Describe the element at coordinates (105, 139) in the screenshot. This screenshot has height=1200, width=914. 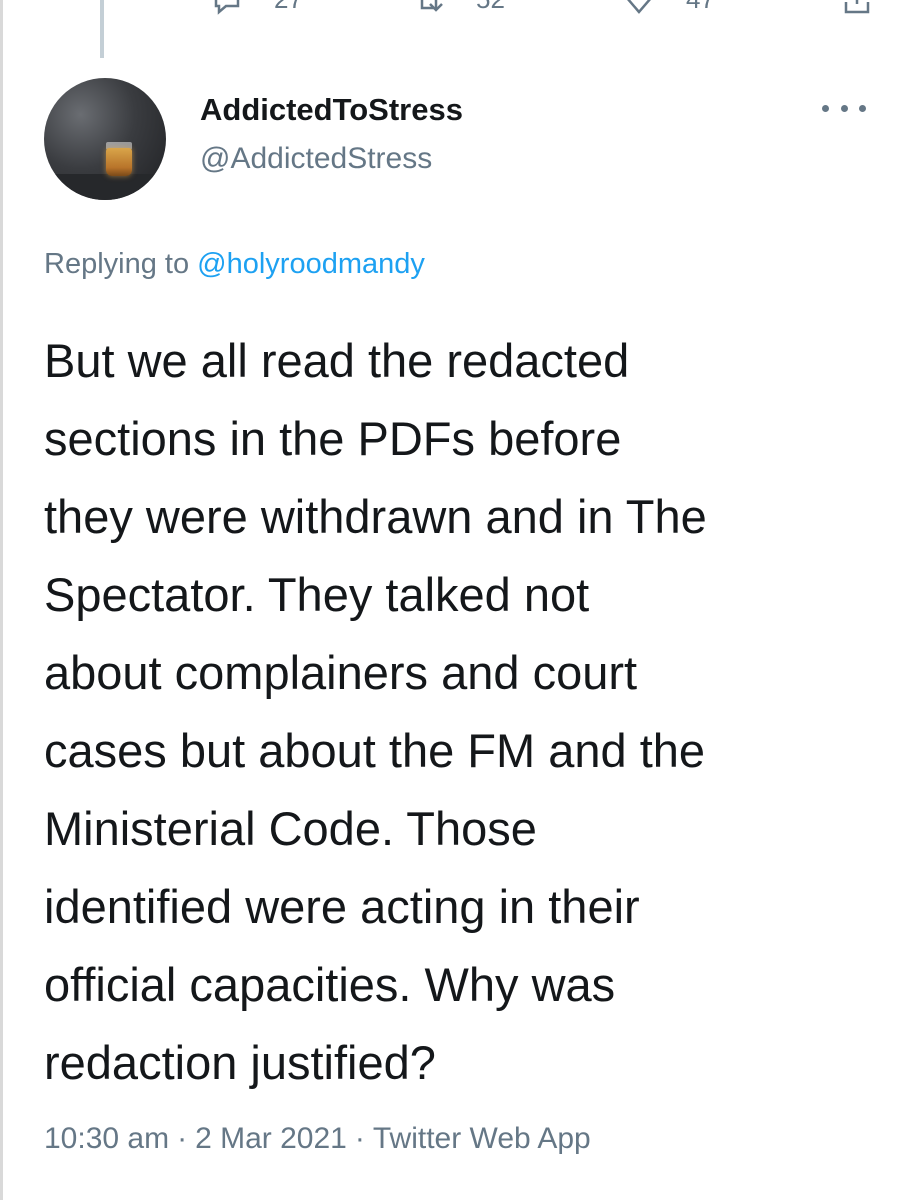
I see `avatar` at that location.